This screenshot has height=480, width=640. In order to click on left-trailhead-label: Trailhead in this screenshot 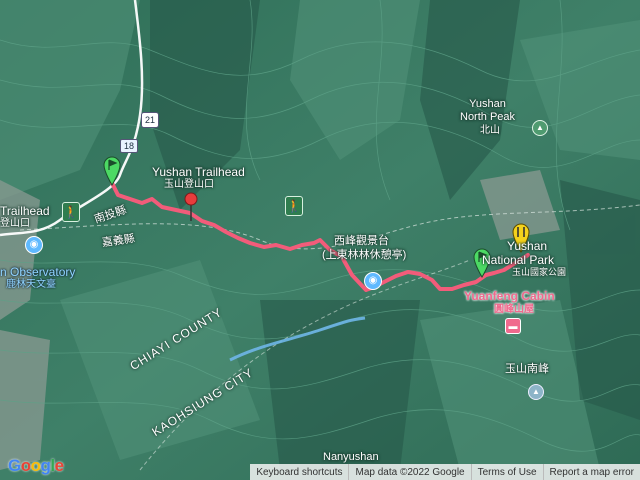, I will do `click(25, 211)`.